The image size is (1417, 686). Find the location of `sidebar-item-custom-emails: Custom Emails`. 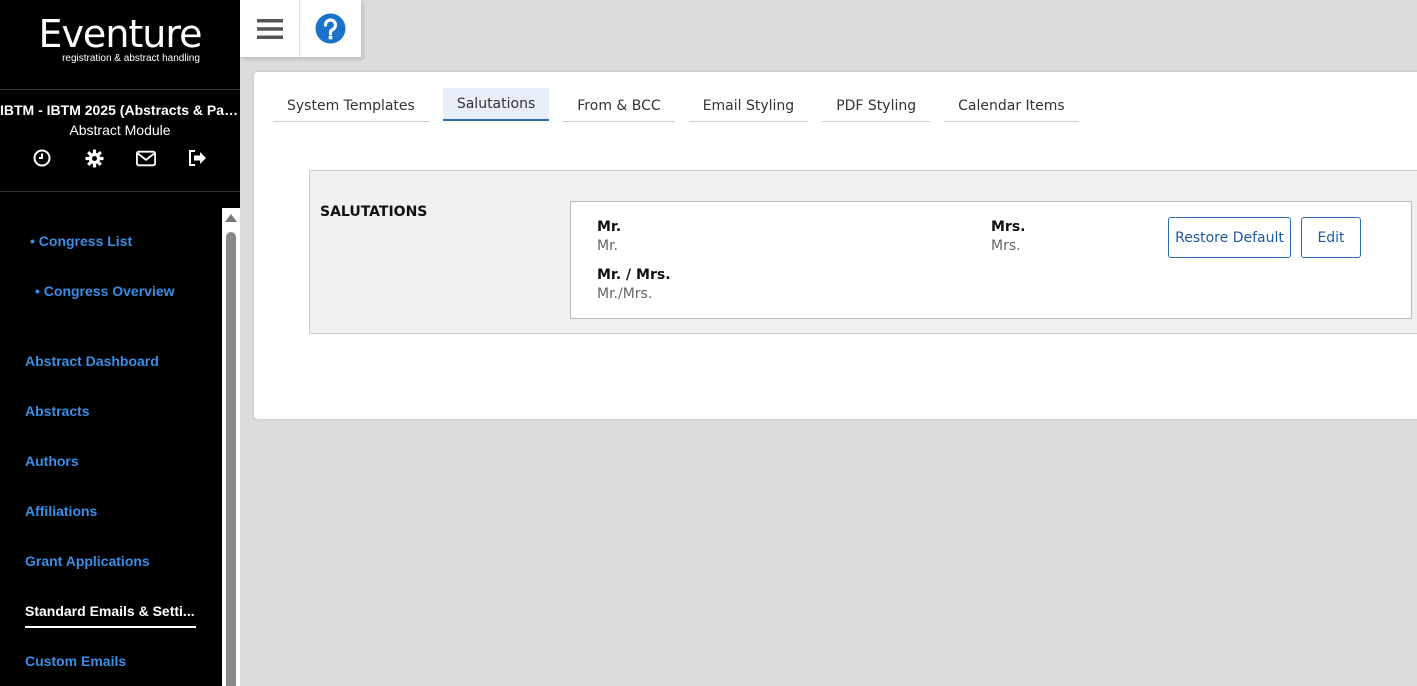

sidebar-item-custom-emails: Custom Emails is located at coordinates (75, 661).